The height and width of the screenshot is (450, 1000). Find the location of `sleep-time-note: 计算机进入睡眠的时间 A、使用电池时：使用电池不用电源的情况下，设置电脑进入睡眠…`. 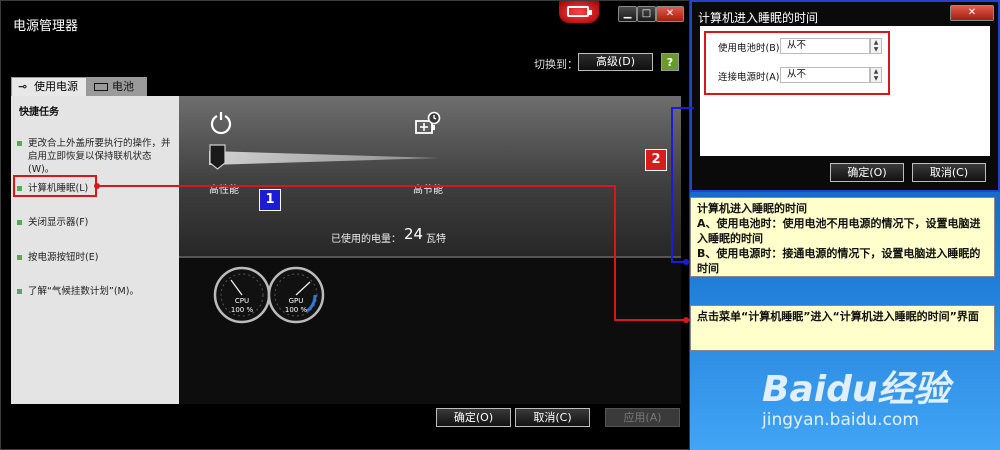

sleep-time-note: 计算机进入睡眠的时间 A、使用电池时：使用电池不用电源的情况下，设置电脑进入睡眠… is located at coordinates (842, 237).